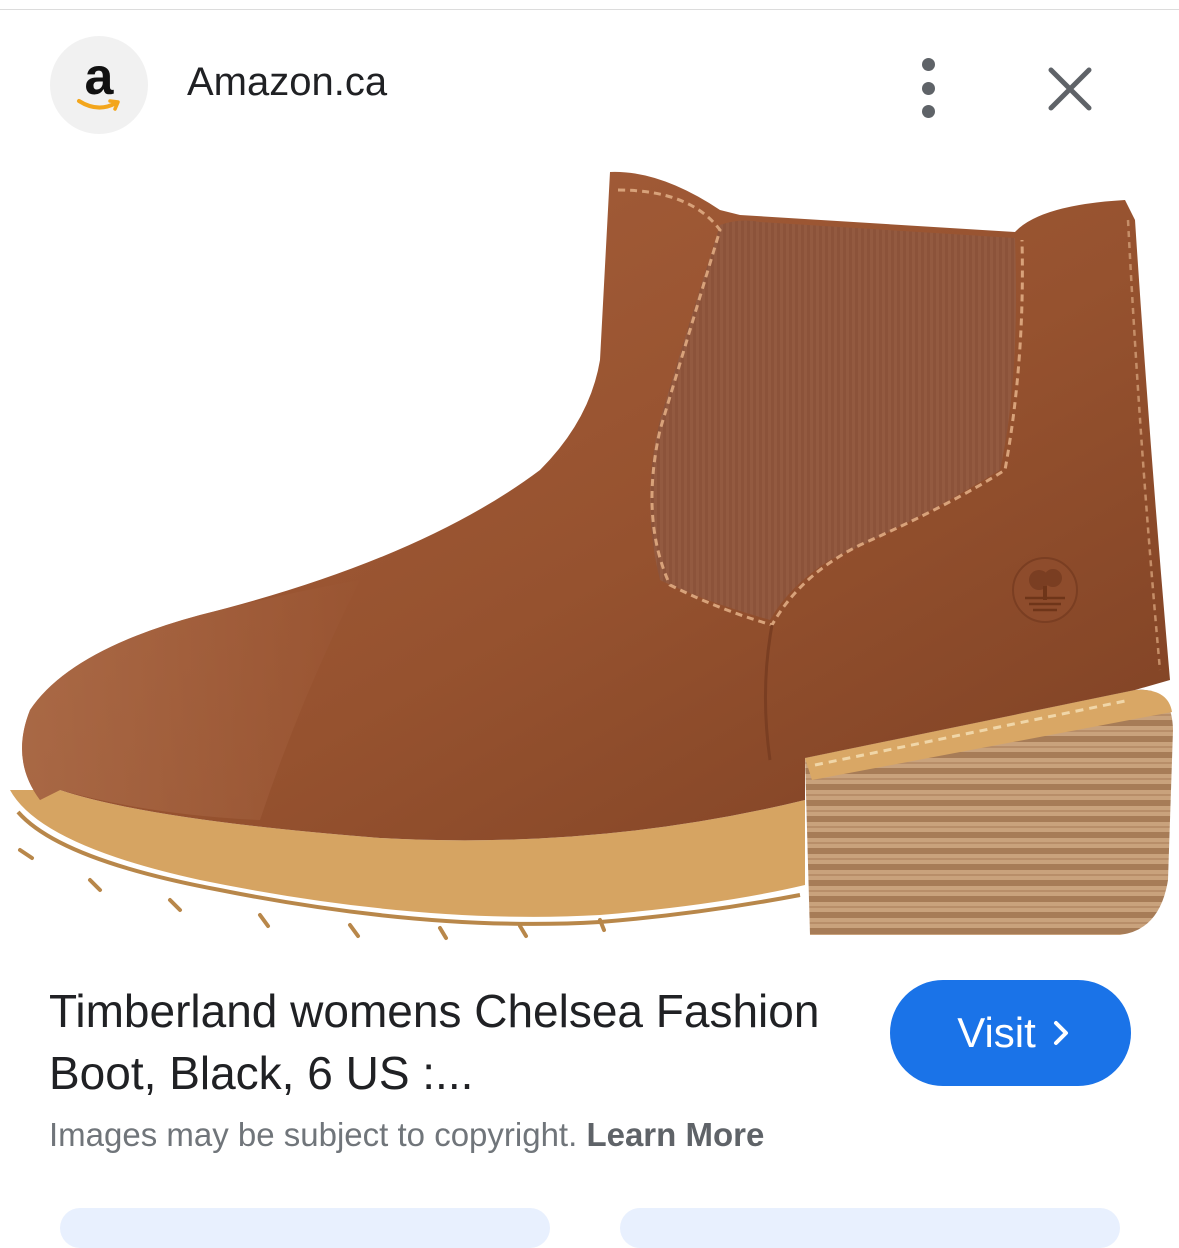 The height and width of the screenshot is (1248, 1179). Describe the element at coordinates (675, 1134) in the screenshot. I see `learn-more-link: Learn More` at that location.